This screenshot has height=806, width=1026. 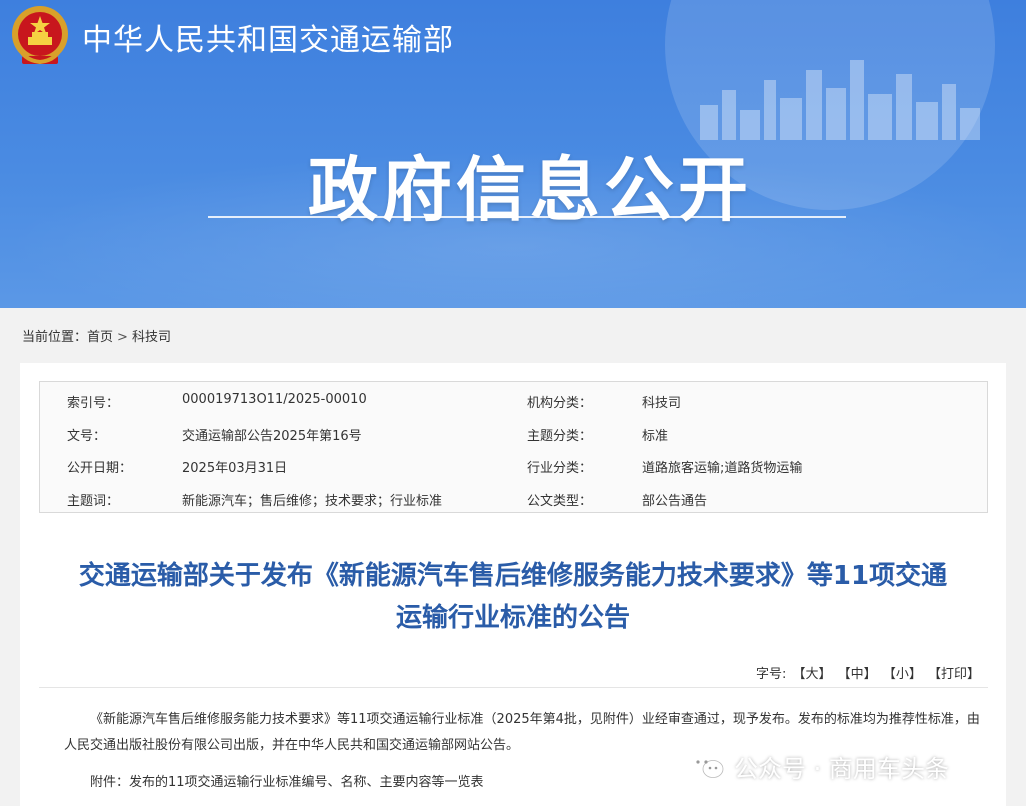 What do you see at coordinates (902, 674) in the screenshot?
I see `font-small-button: 【小】` at bounding box center [902, 674].